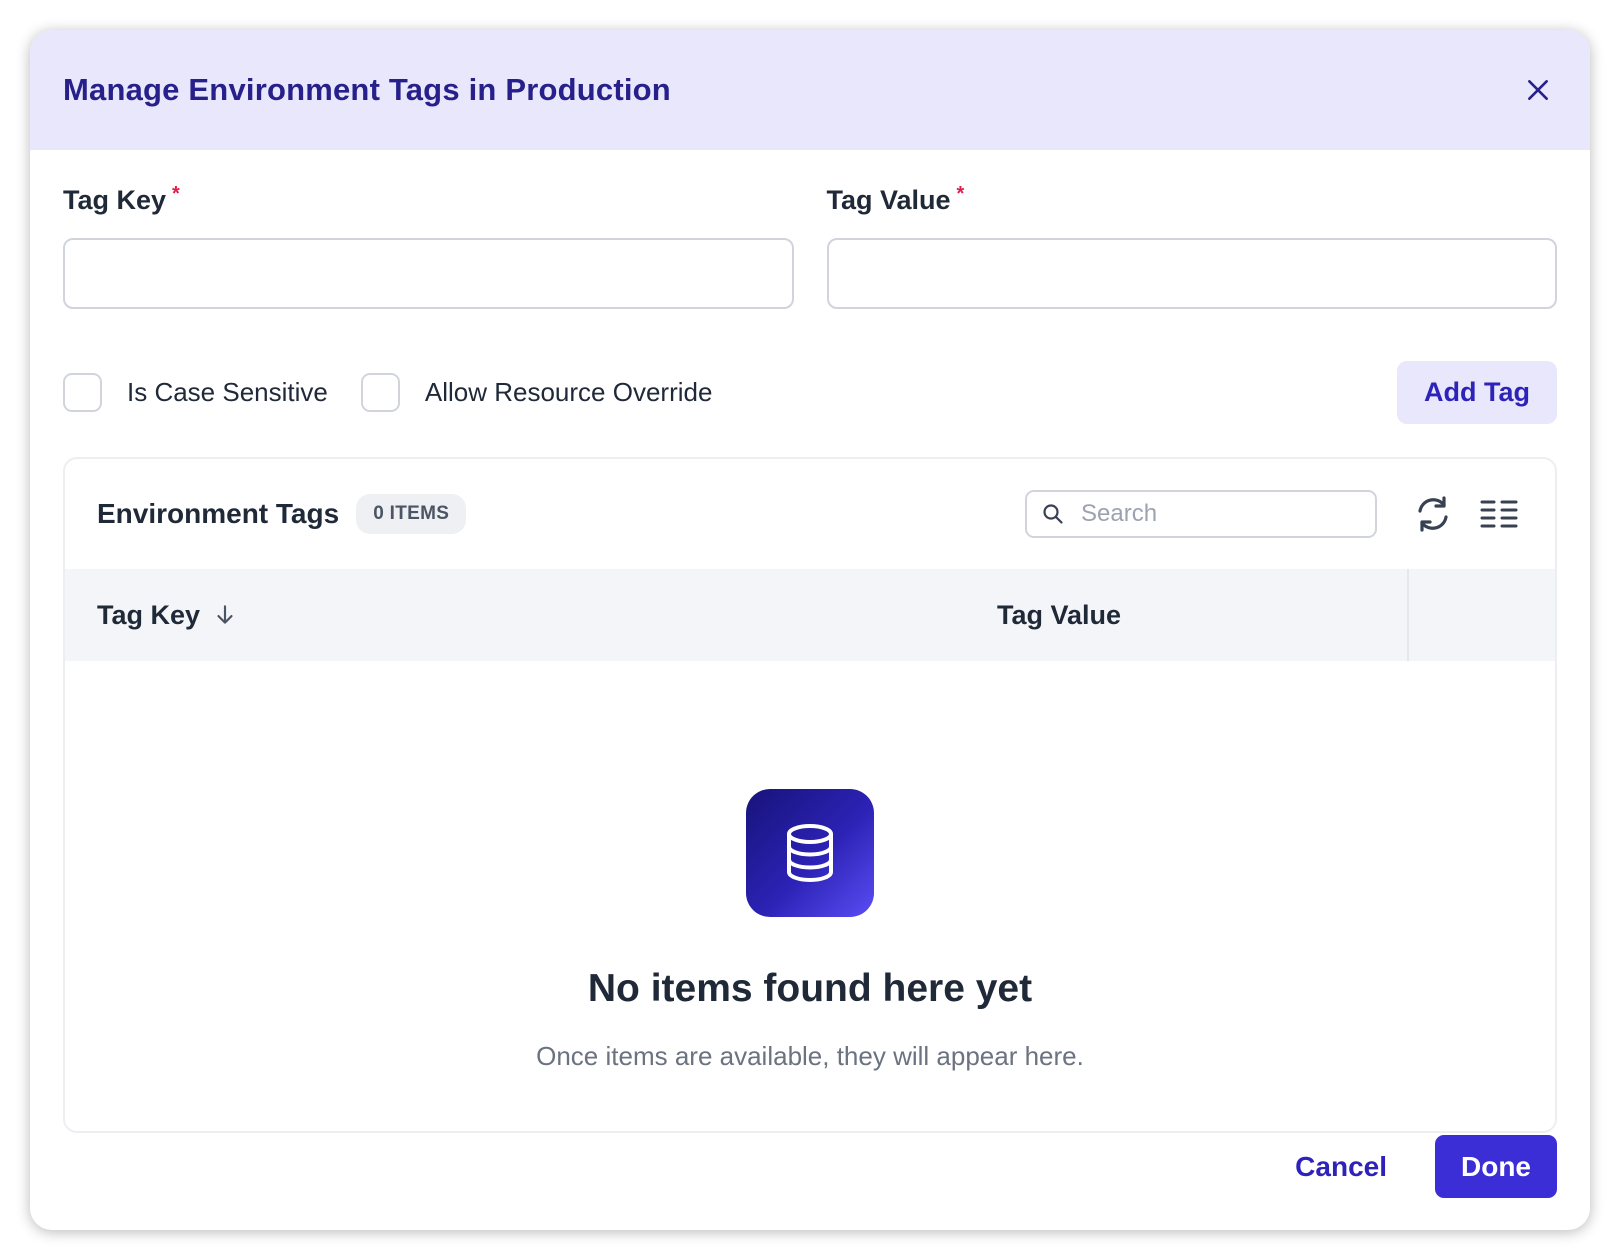  I want to click on empty-state-icon-tile, so click(810, 853).